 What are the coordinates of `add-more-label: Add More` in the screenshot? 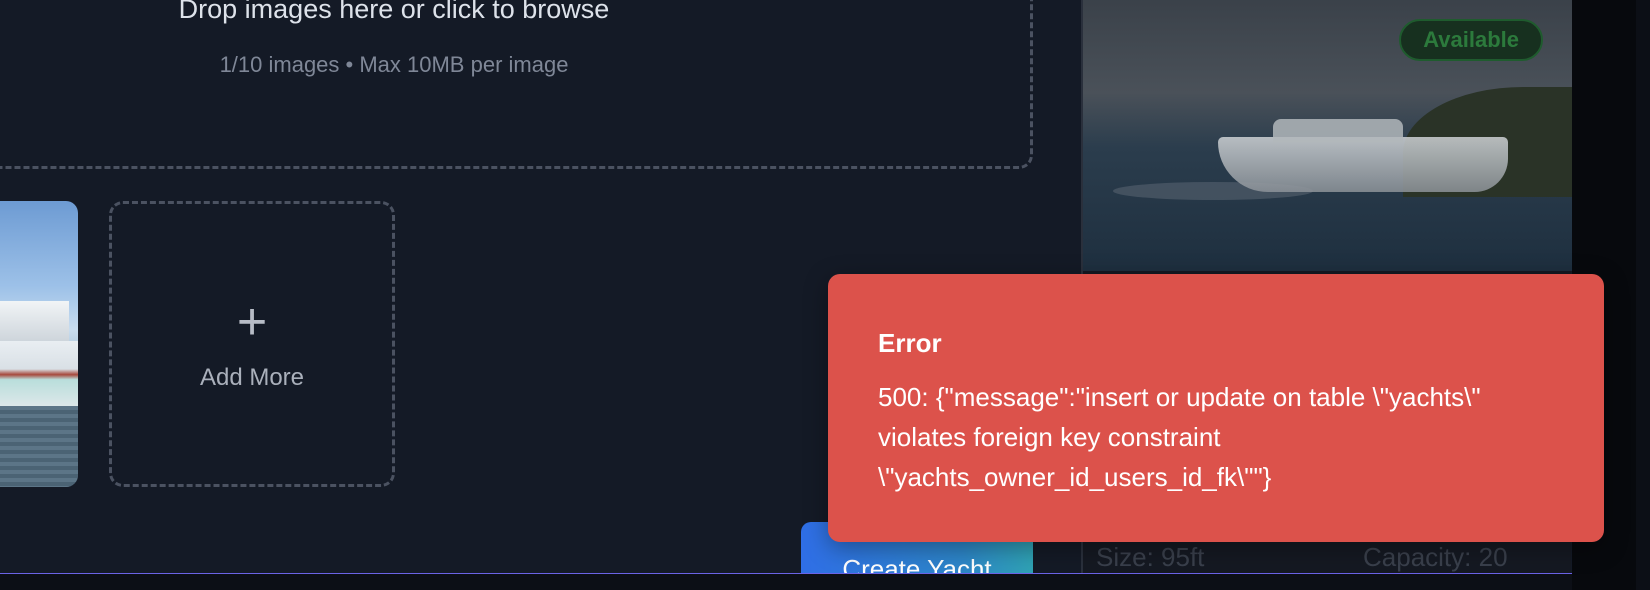 It's located at (252, 377).